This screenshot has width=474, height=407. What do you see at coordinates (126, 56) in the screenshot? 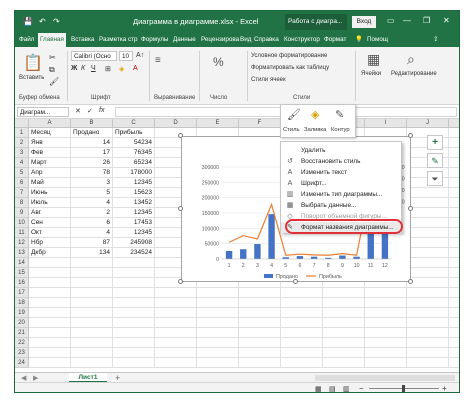
I see `font-size-select: 10` at bounding box center [126, 56].